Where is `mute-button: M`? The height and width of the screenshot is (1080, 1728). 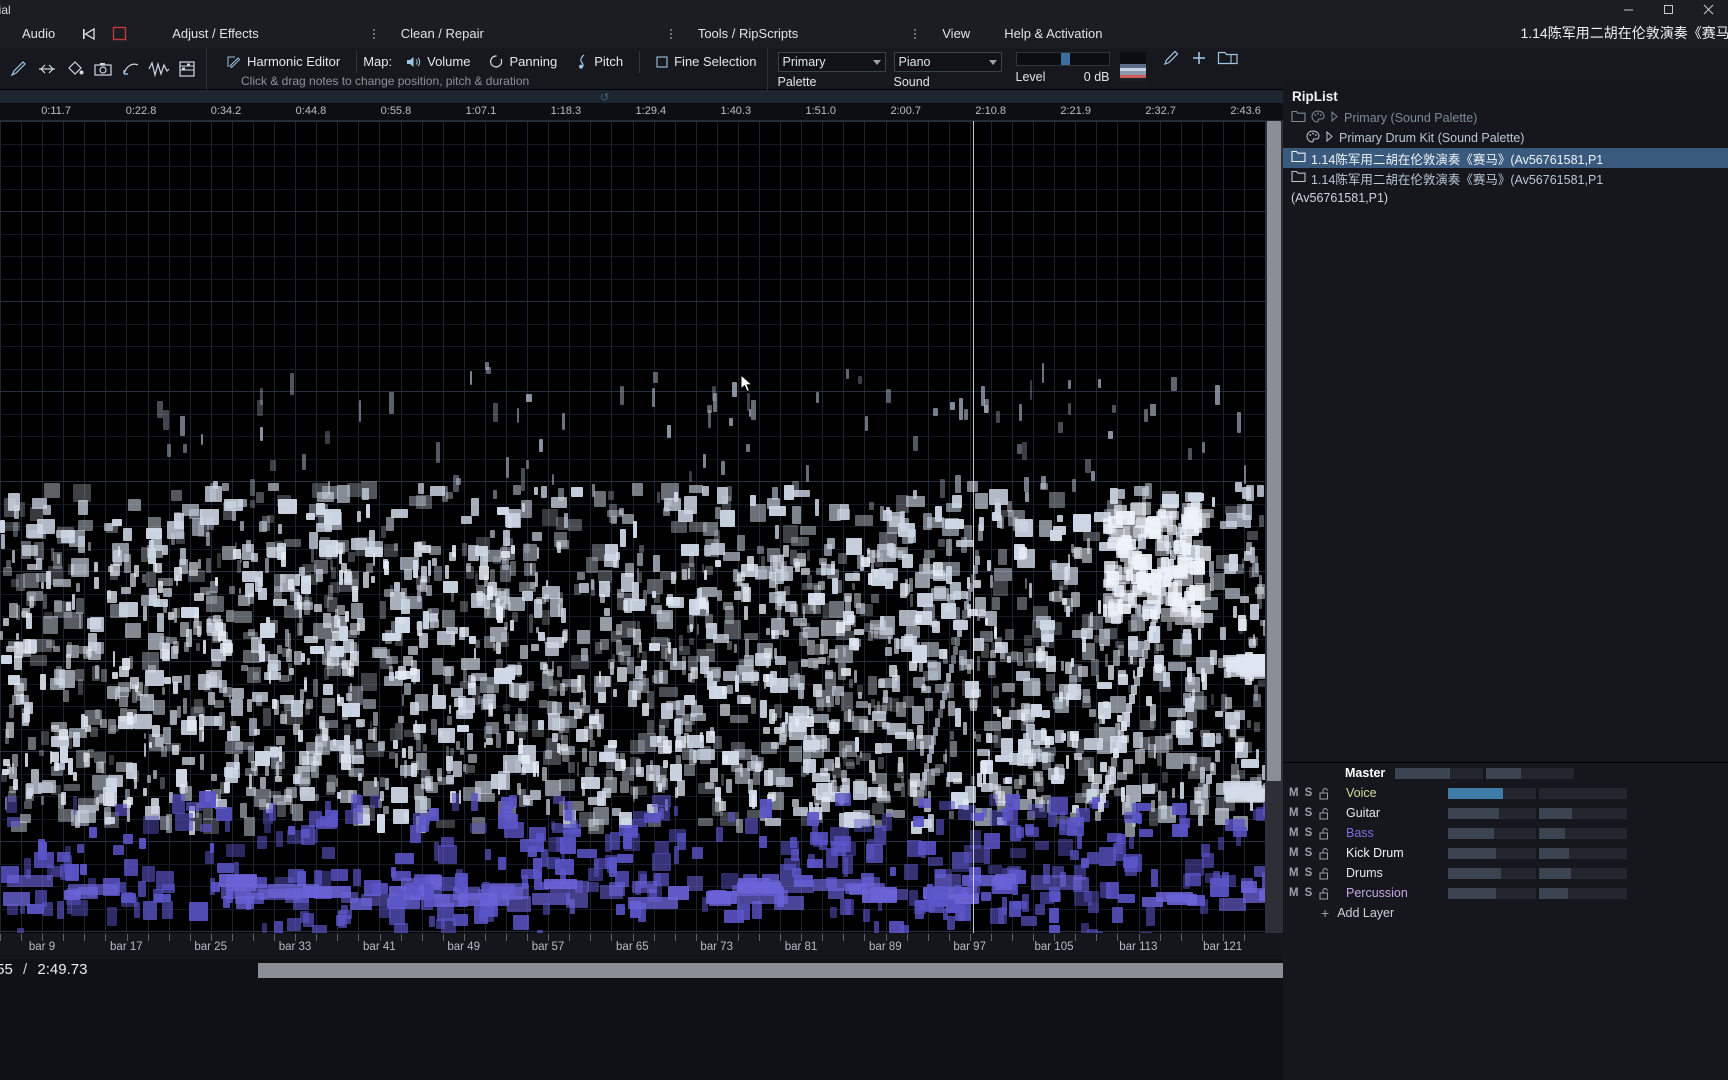 mute-button: M is located at coordinates (1294, 873).